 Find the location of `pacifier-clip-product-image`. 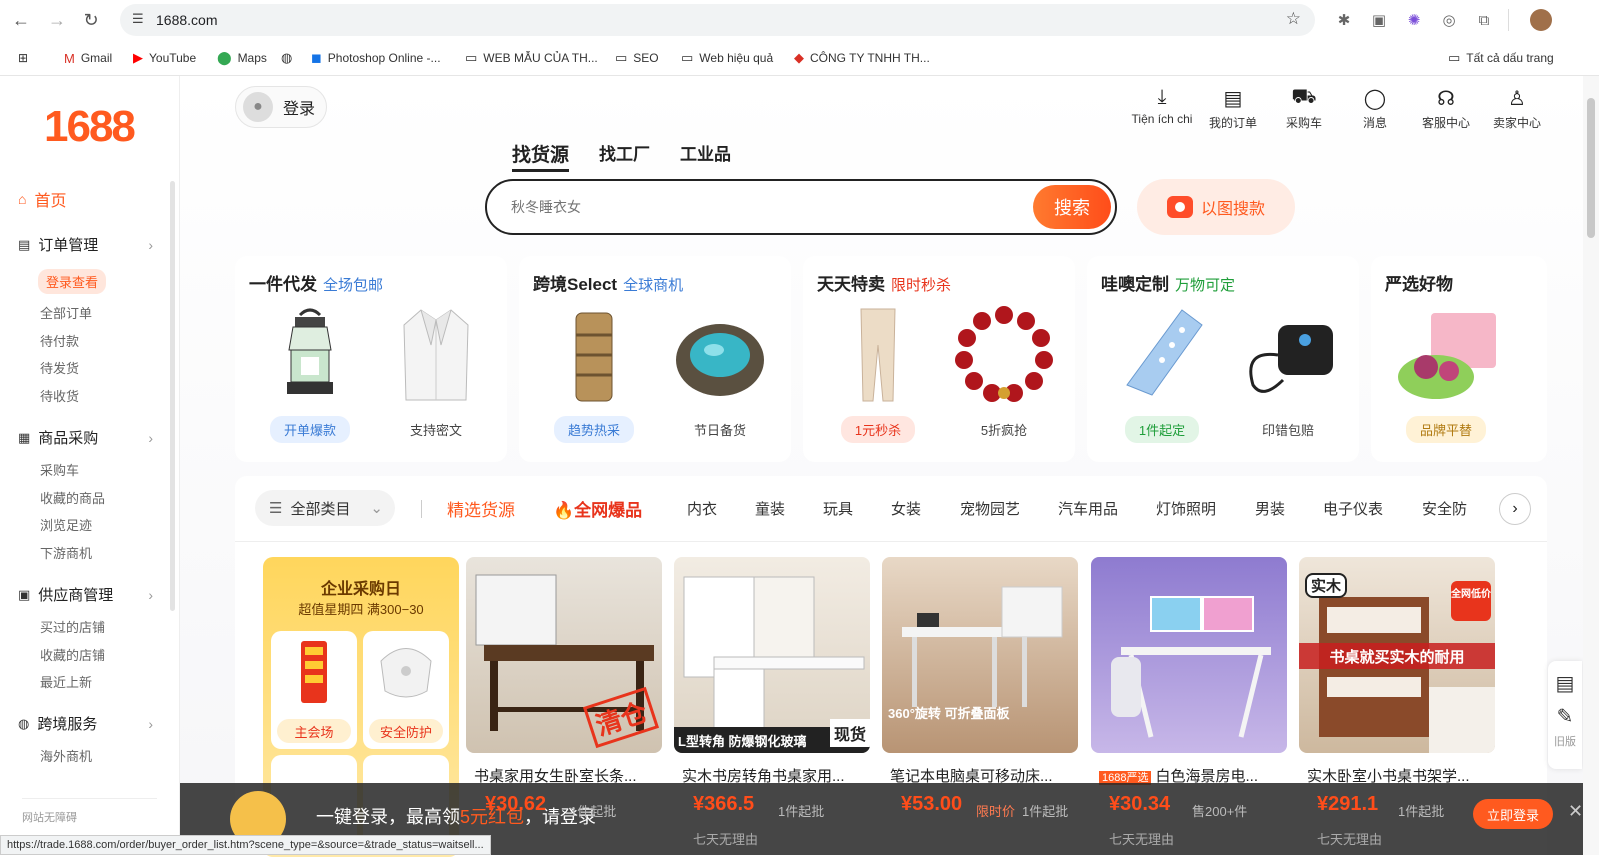

pacifier-clip-product-image is located at coordinates (1162, 355).